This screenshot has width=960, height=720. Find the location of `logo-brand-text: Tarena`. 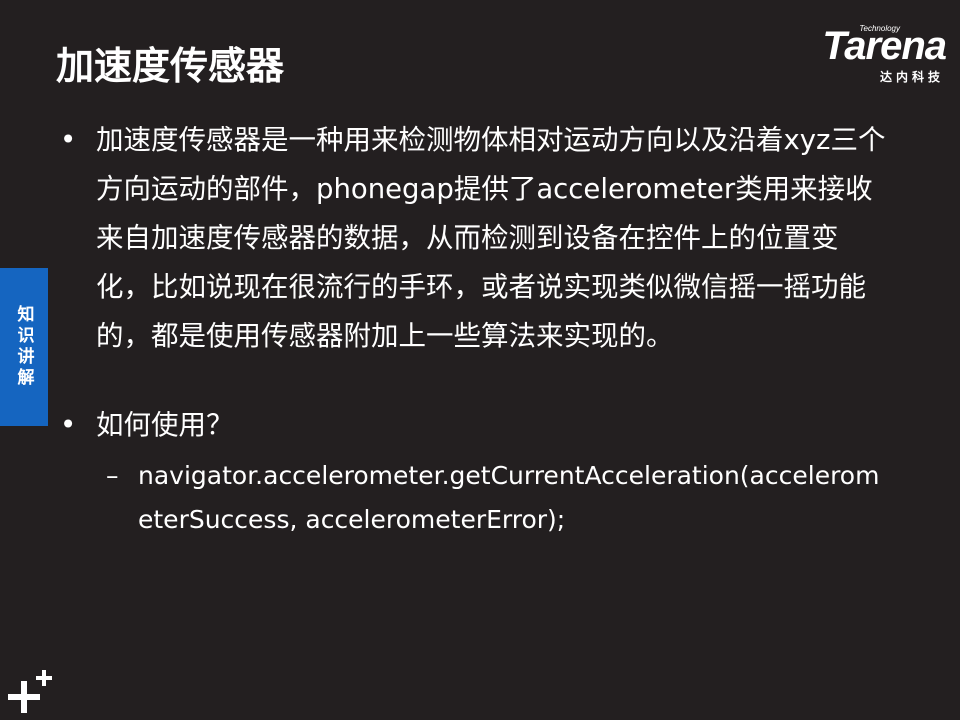

logo-brand-text: Tarena is located at coordinates (884, 46).